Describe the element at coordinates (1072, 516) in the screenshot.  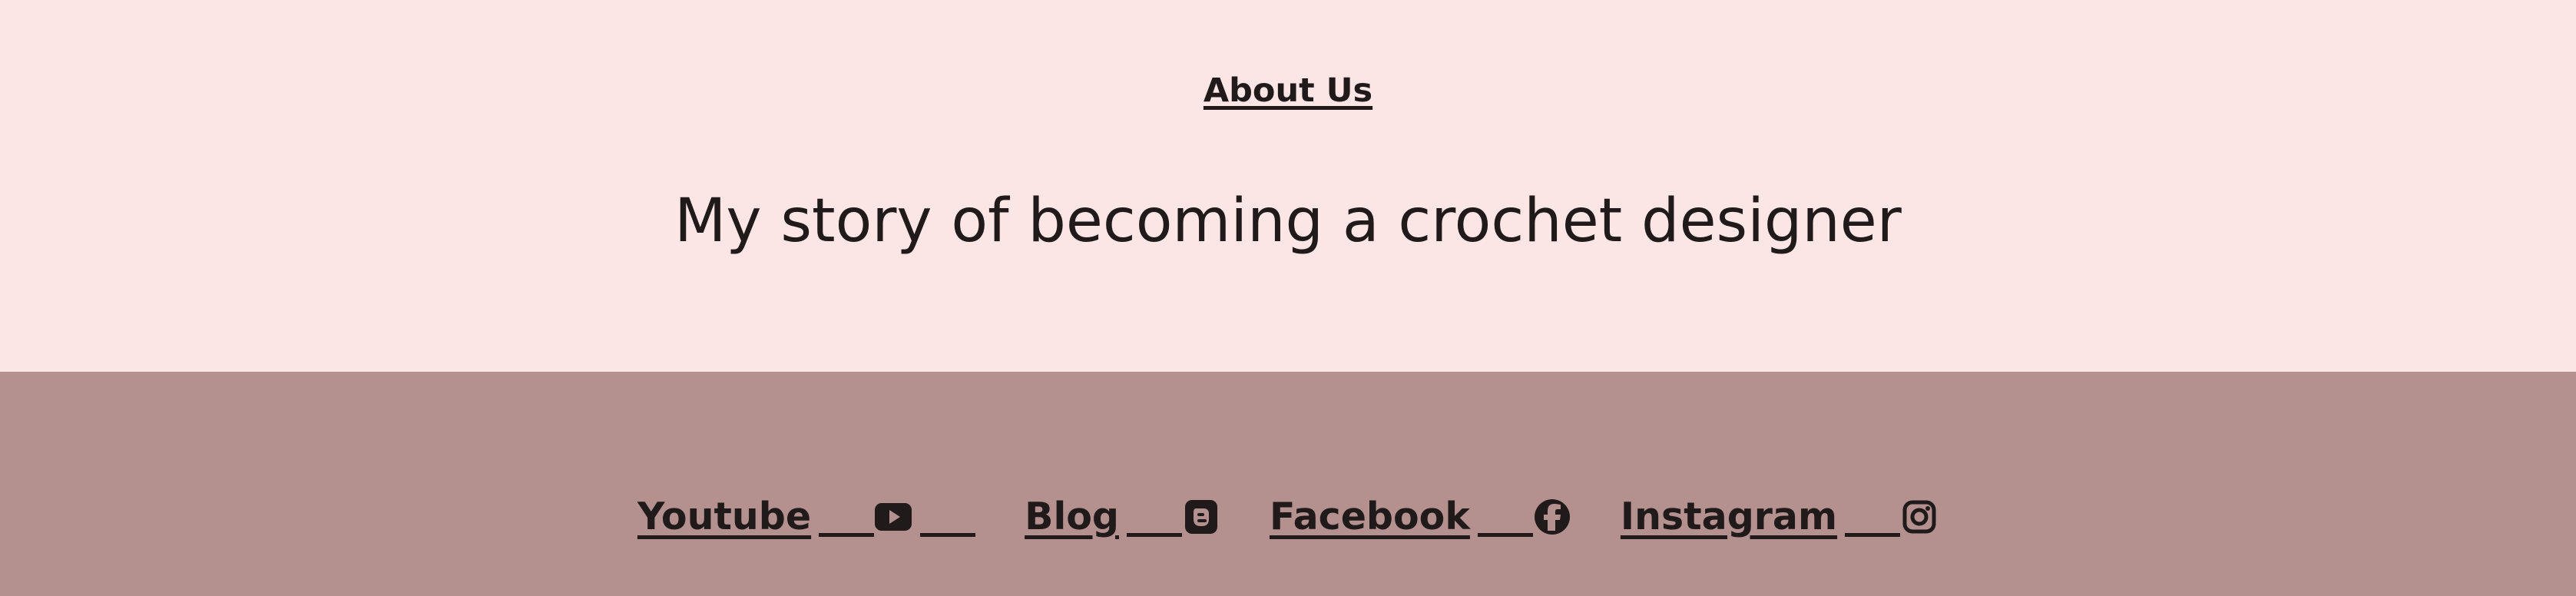
I see `blog-label: Blog` at that location.